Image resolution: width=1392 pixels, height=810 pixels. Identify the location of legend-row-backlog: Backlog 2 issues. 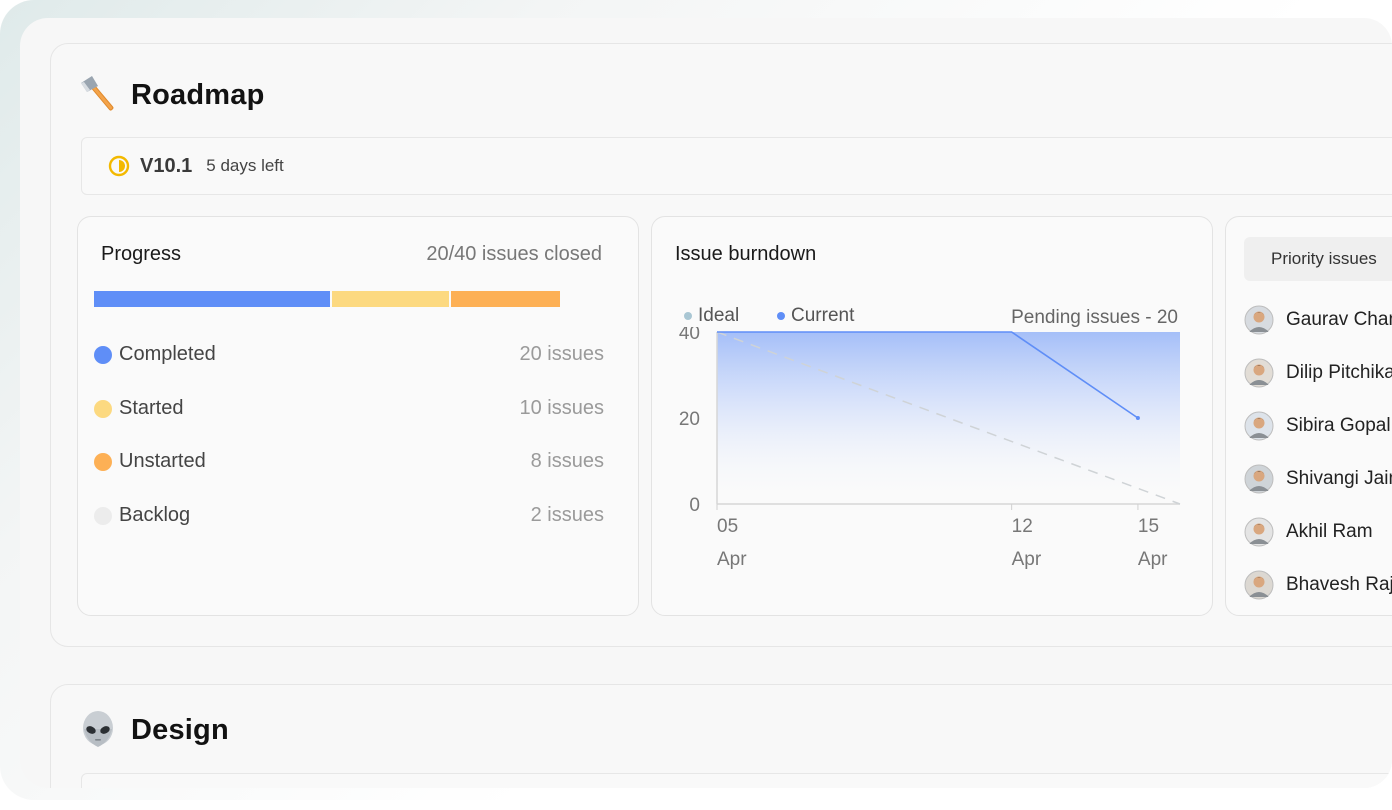
(349, 515).